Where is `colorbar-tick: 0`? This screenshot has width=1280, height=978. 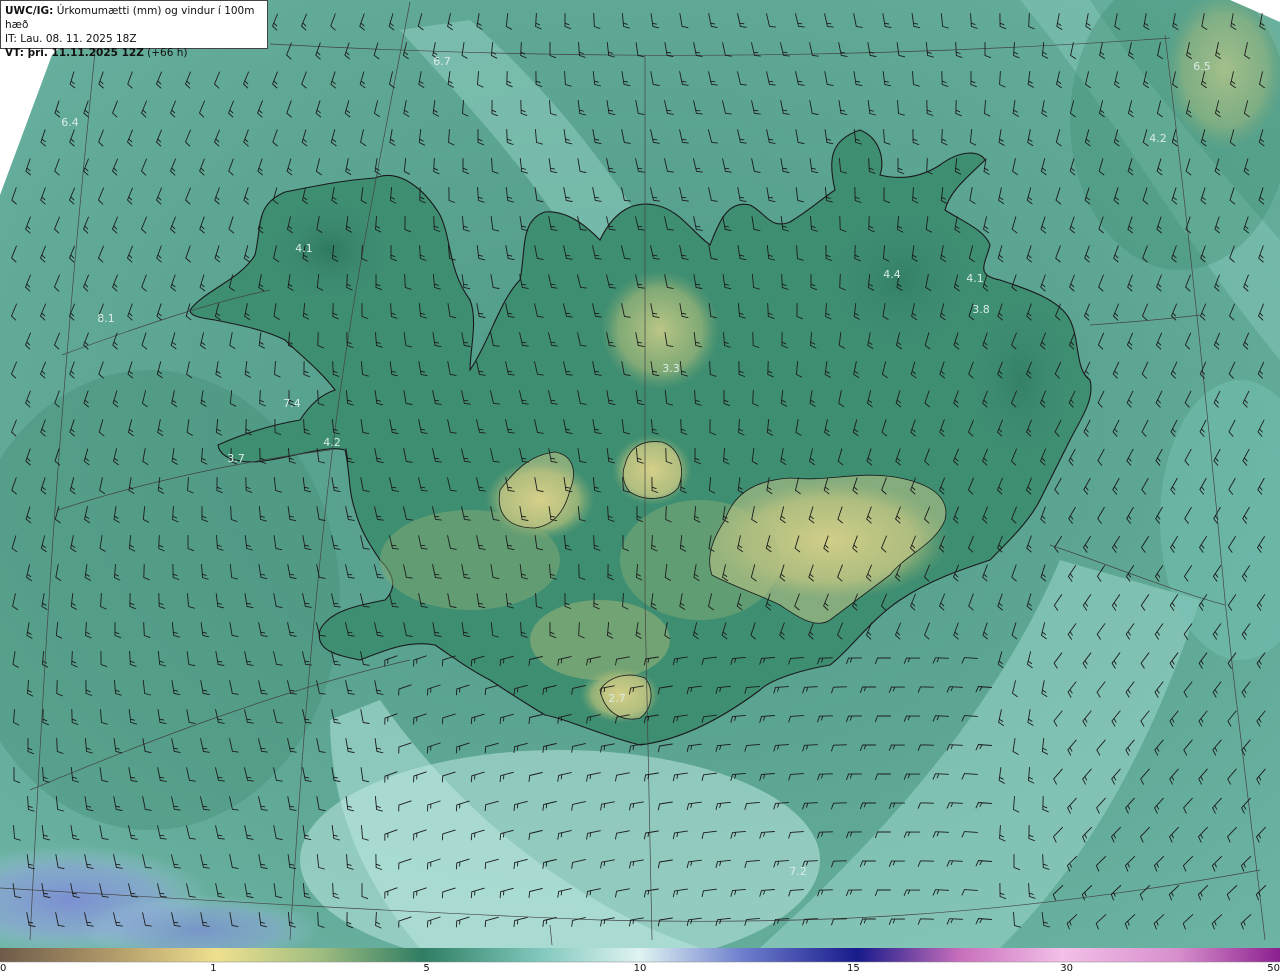
colorbar-tick: 0 is located at coordinates (3, 968).